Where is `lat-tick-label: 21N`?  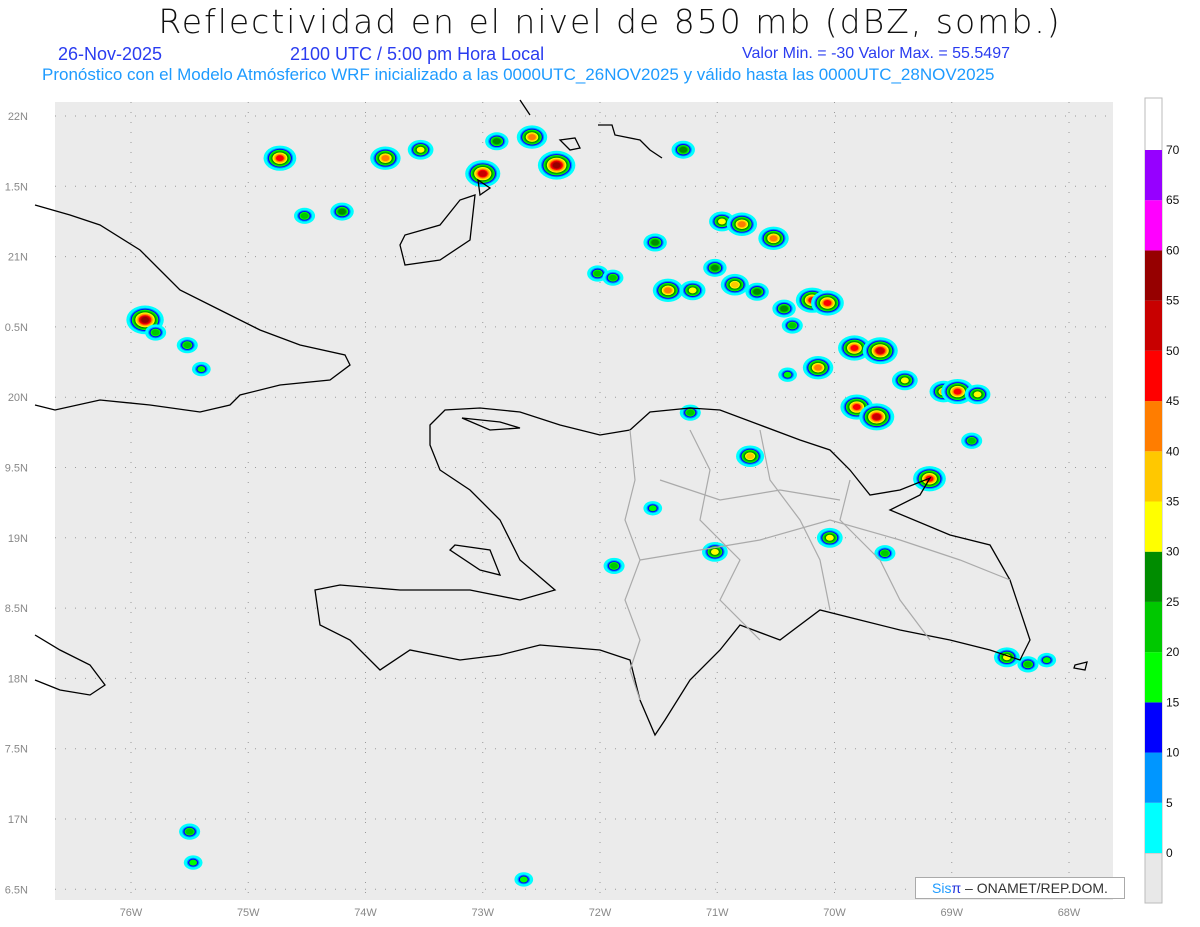 lat-tick-label: 21N is located at coordinates (18, 258).